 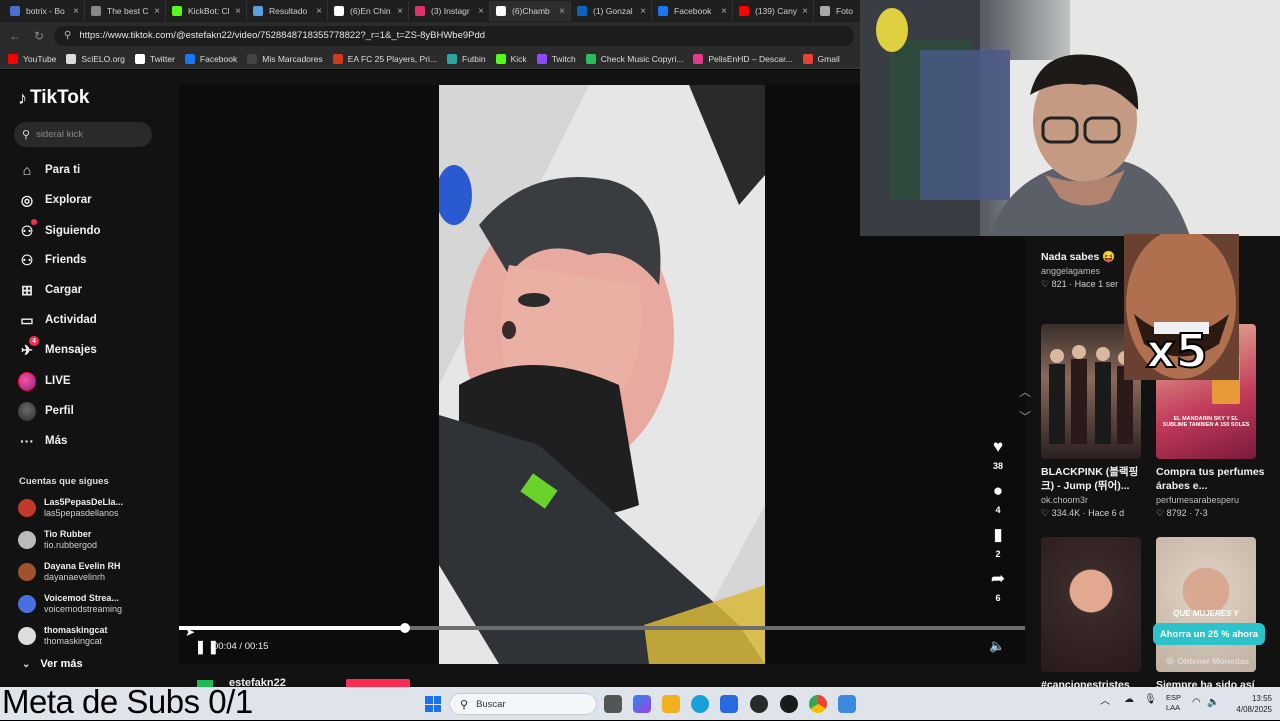 What do you see at coordinates (997, 646) in the screenshot?
I see `volume-icon: 🔈` at bounding box center [997, 646].